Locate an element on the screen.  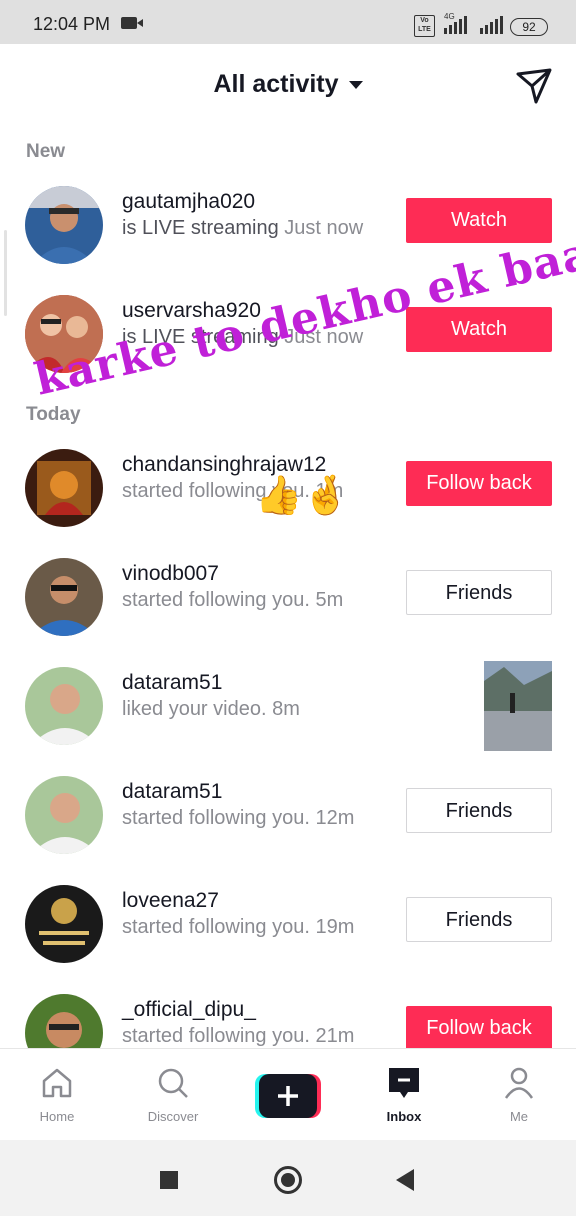
home-nav-icon is located at coordinates (288, 1180).